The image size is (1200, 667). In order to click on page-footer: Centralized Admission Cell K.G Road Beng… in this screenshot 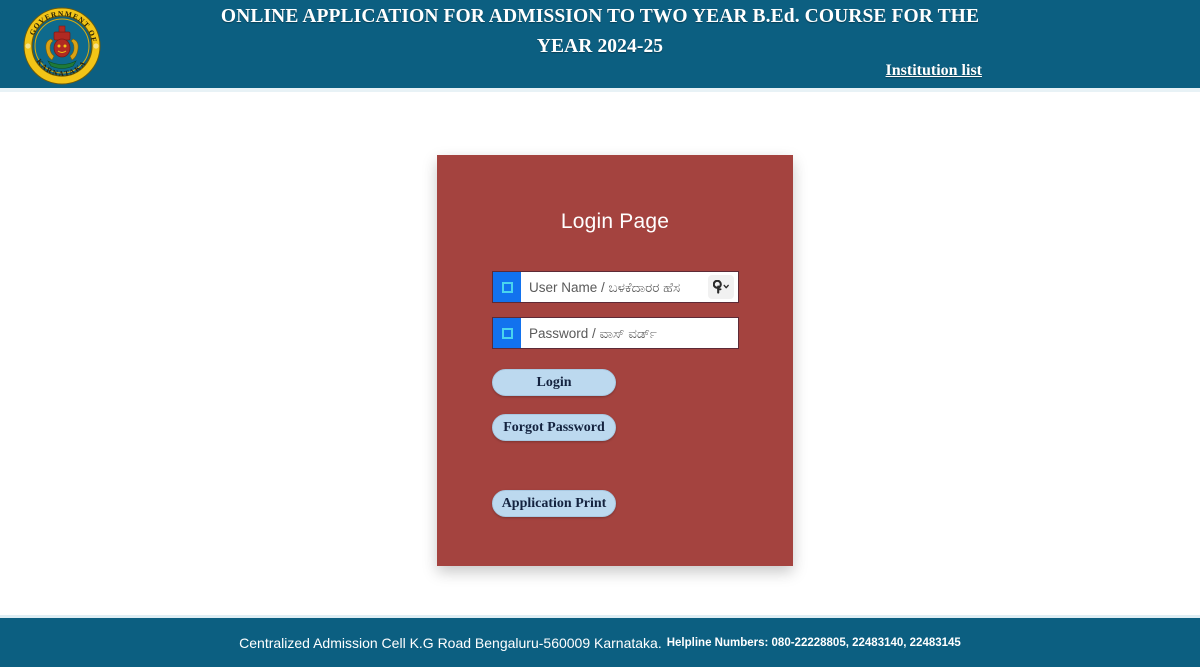, I will do `click(600, 641)`.